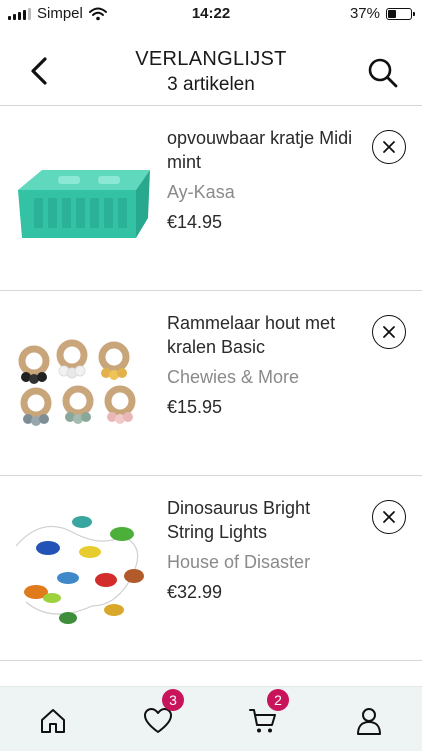  Describe the element at coordinates (19, 13) in the screenshot. I see `signal-icon` at that location.